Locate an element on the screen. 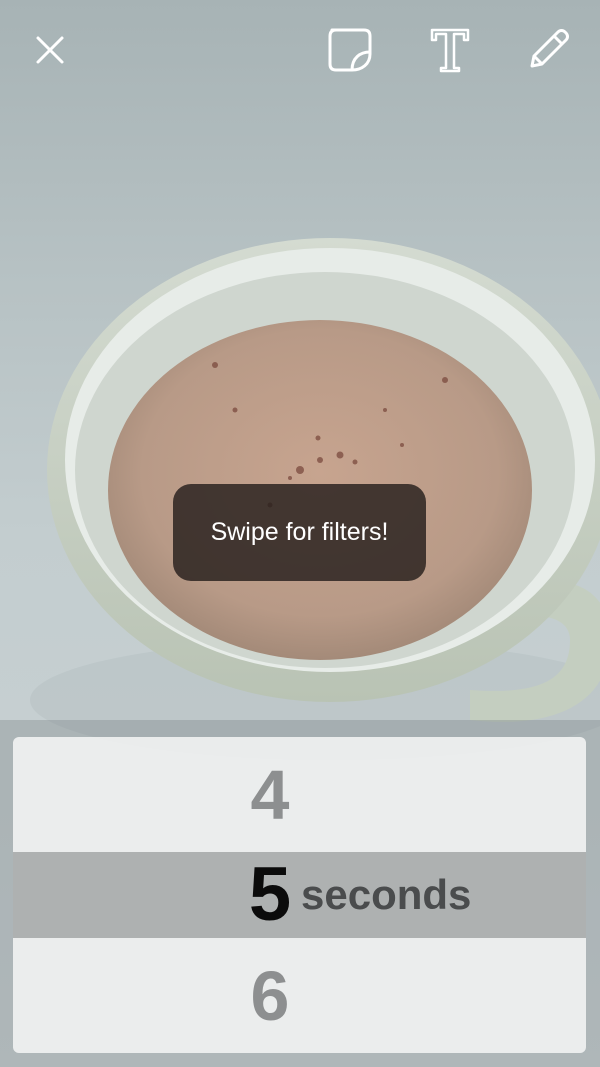  toast-message: Swipe for filters! is located at coordinates (299, 532).